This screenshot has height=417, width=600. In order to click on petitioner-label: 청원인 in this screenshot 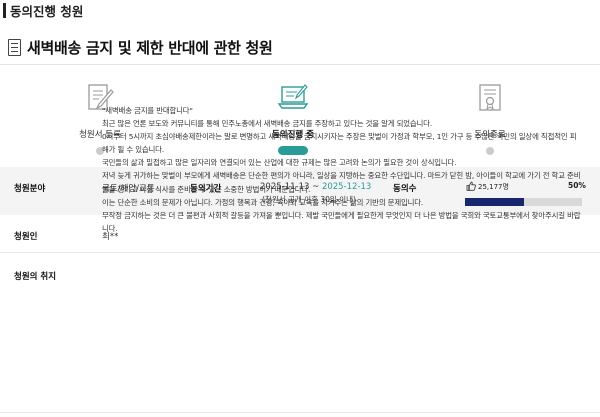, I will do `click(26, 237)`.